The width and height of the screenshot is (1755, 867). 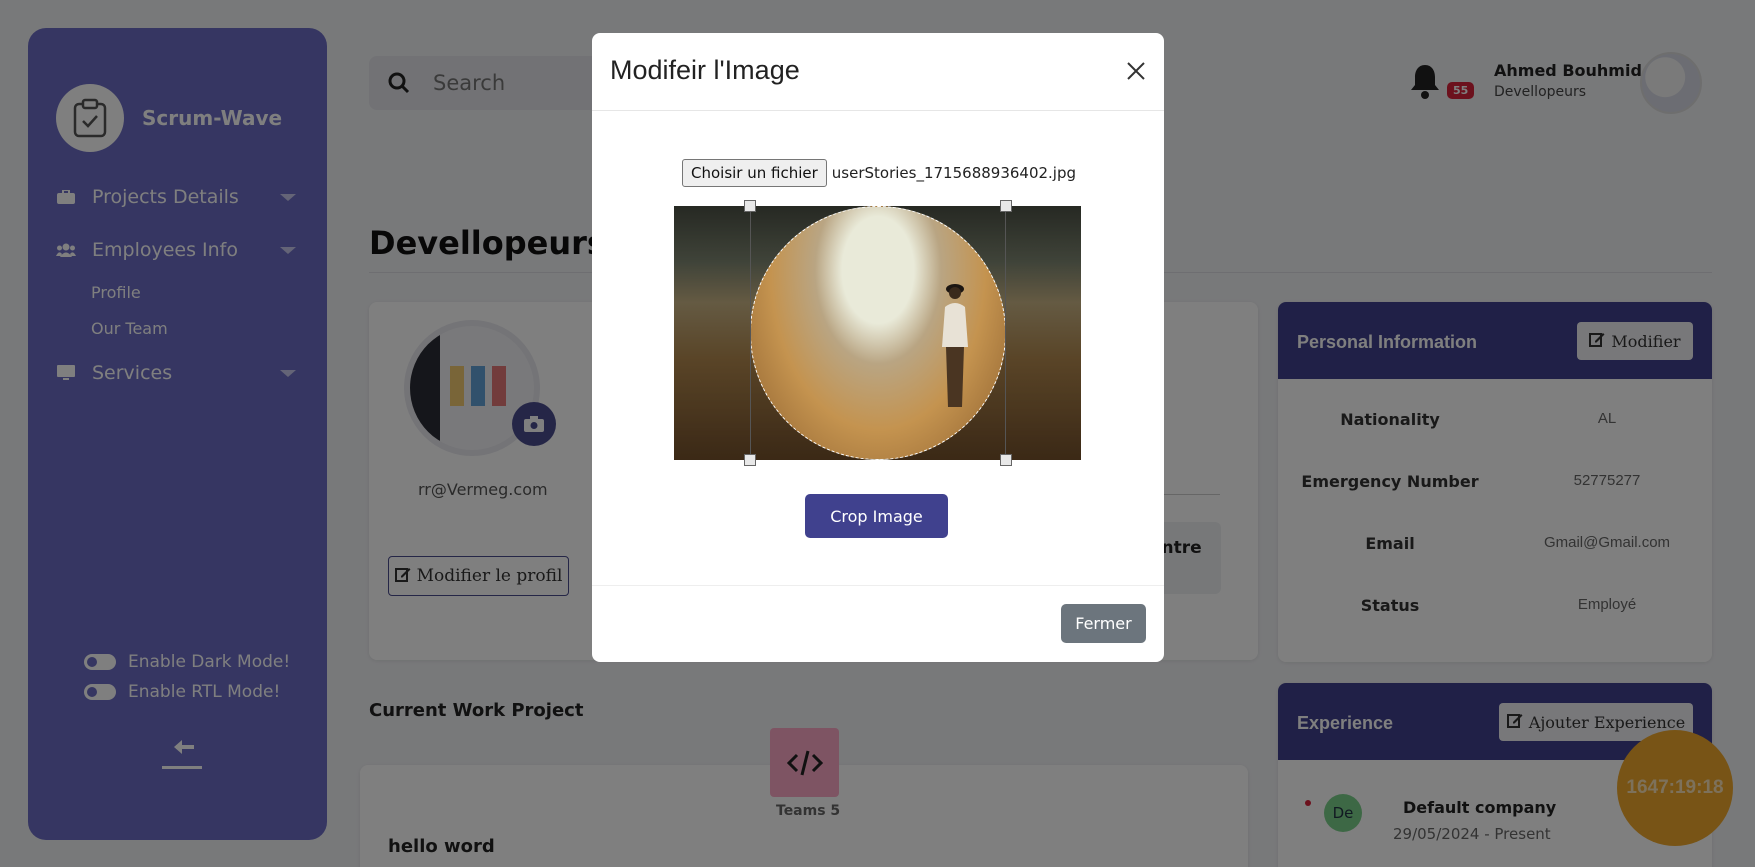 What do you see at coordinates (878, 333) in the screenshot?
I see `crop-frame` at bounding box center [878, 333].